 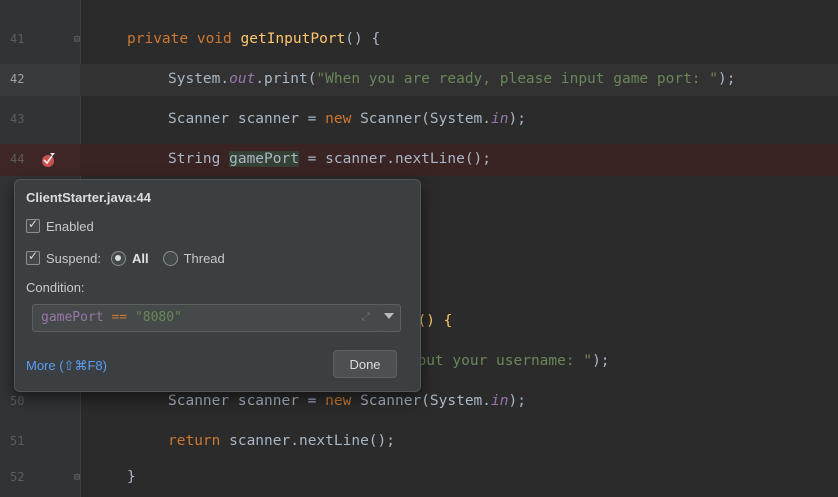 I want to click on more-link: More (⇧⌘F8), so click(x=66, y=366).